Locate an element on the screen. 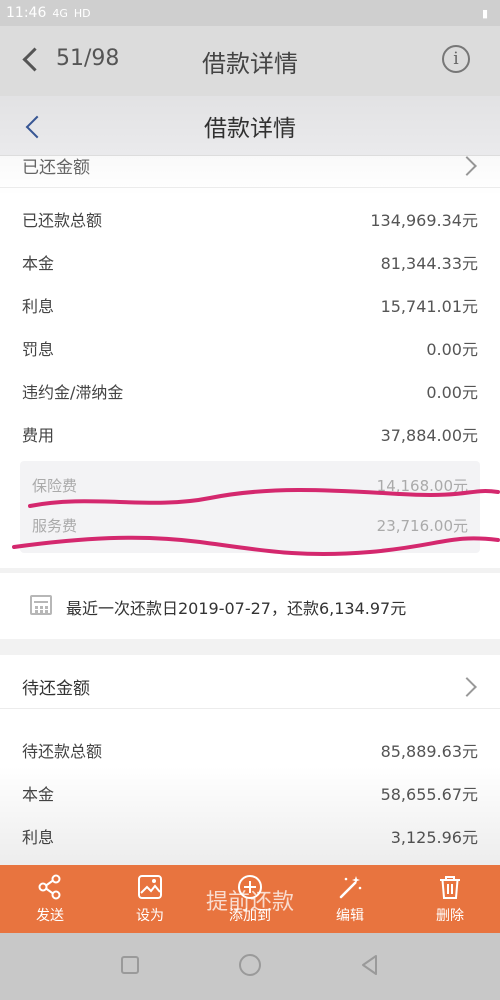 This screenshot has height=1000, width=500. row-label: 违约金/滞纳金 is located at coordinates (73, 392).